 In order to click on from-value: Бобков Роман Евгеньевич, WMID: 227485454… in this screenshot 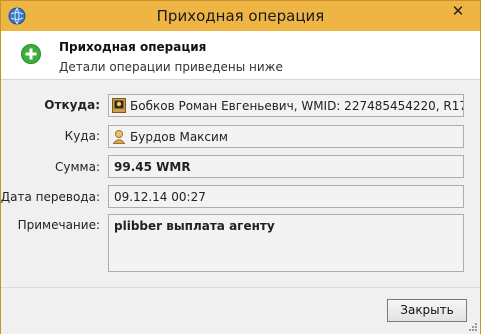, I will do `click(296, 106)`.